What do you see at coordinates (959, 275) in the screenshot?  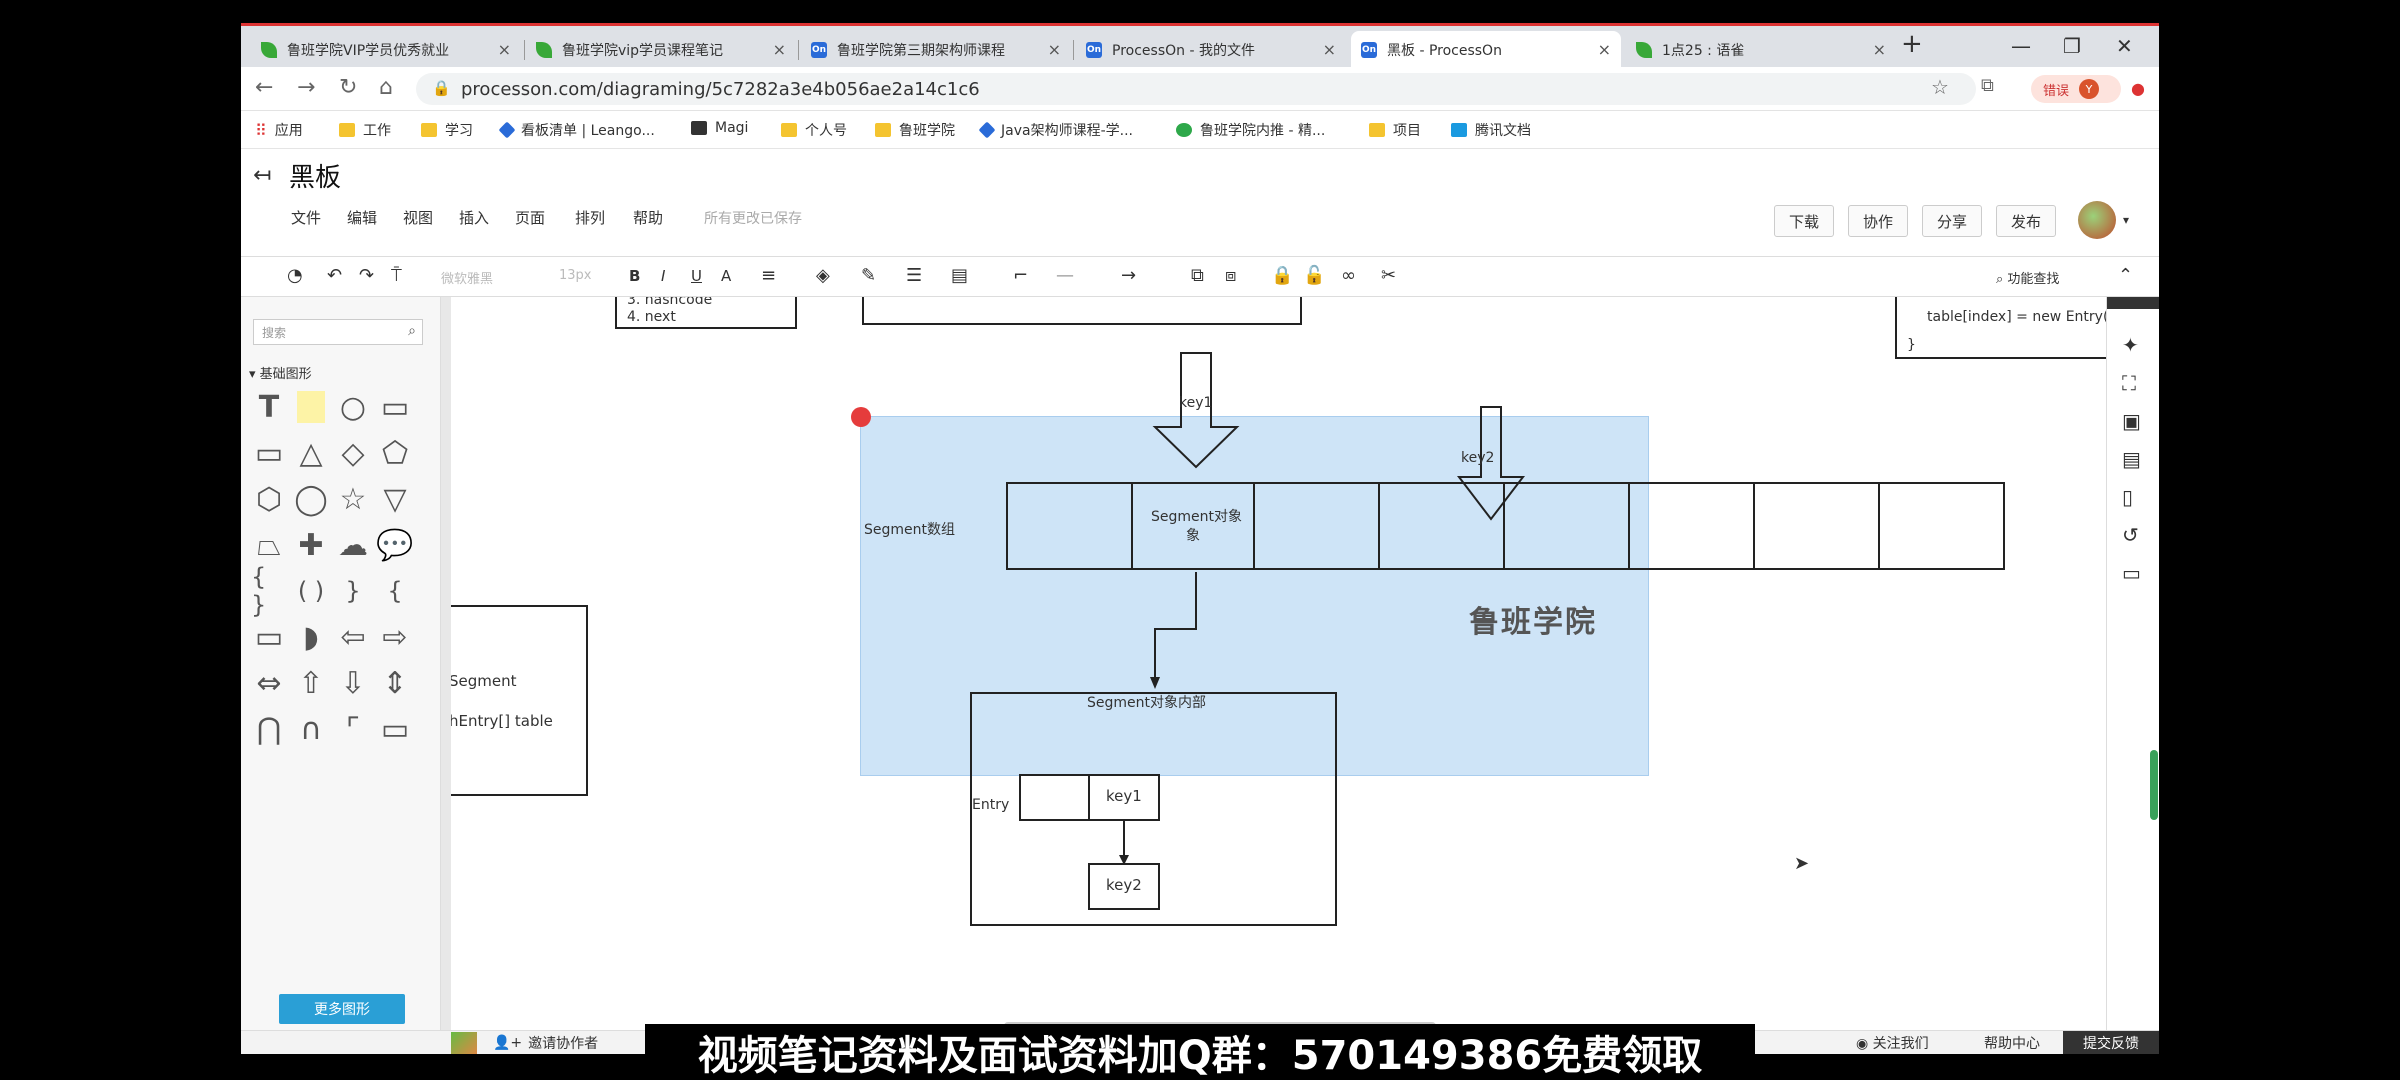 I see `line-style-icon: ▤` at bounding box center [959, 275].